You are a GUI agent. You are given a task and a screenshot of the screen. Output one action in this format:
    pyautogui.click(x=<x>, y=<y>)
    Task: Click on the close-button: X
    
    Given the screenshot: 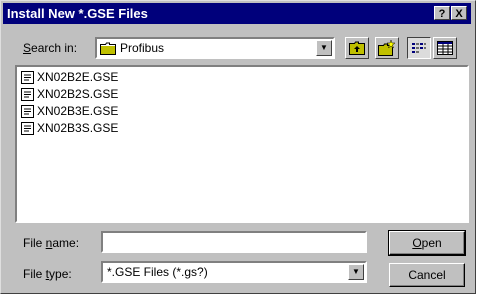 What is the action you would take?
    pyautogui.click(x=459, y=13)
    